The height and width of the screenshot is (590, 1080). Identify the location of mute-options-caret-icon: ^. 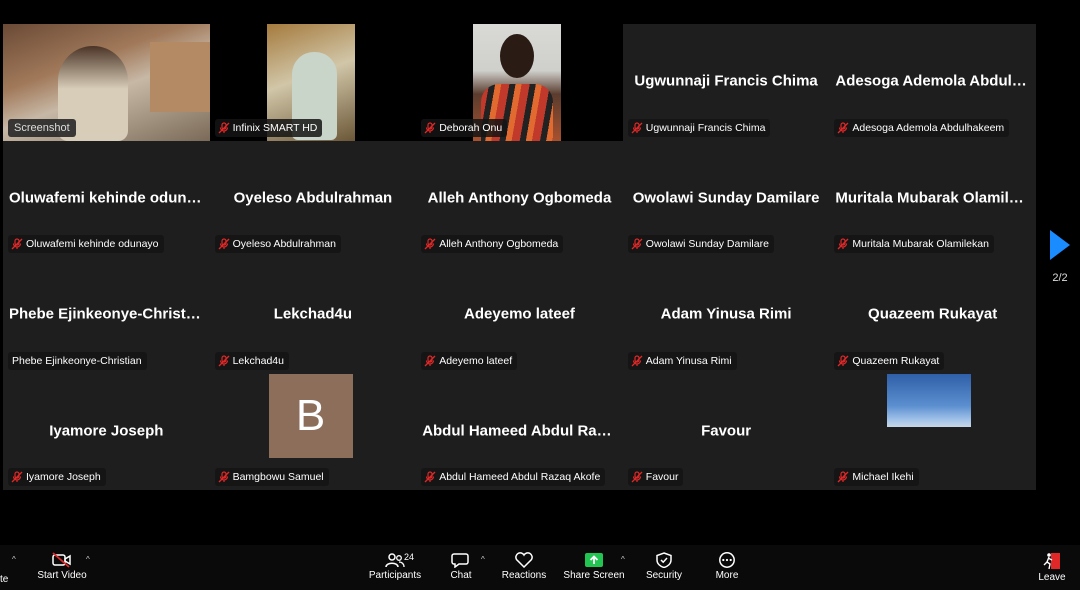
(14, 559).